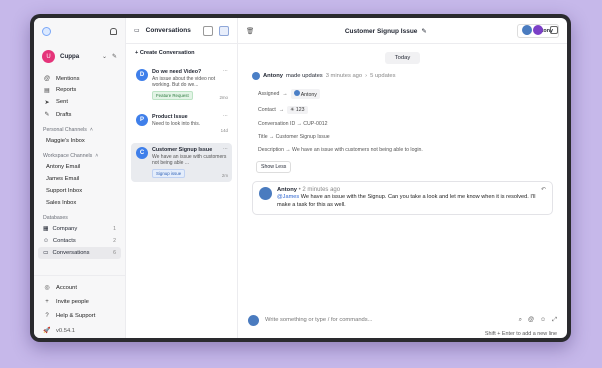 Image resolution: width=602 pixels, height=368 pixels. What do you see at coordinates (114, 56) in the screenshot?
I see `compose-icon: ✎` at bounding box center [114, 56].